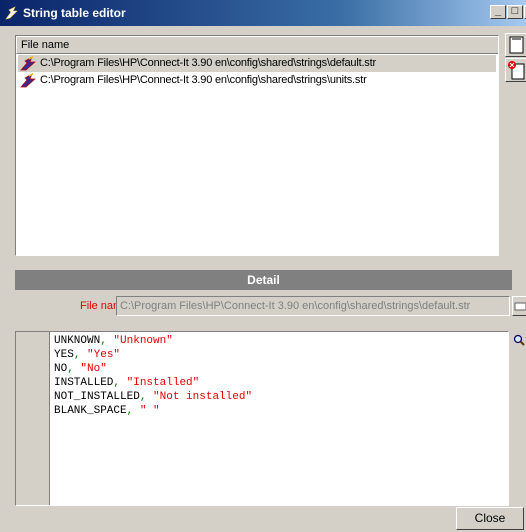 The image size is (526, 532). Describe the element at coordinates (77, 341) in the screenshot. I see `code-key: UNKNOWN` at that location.